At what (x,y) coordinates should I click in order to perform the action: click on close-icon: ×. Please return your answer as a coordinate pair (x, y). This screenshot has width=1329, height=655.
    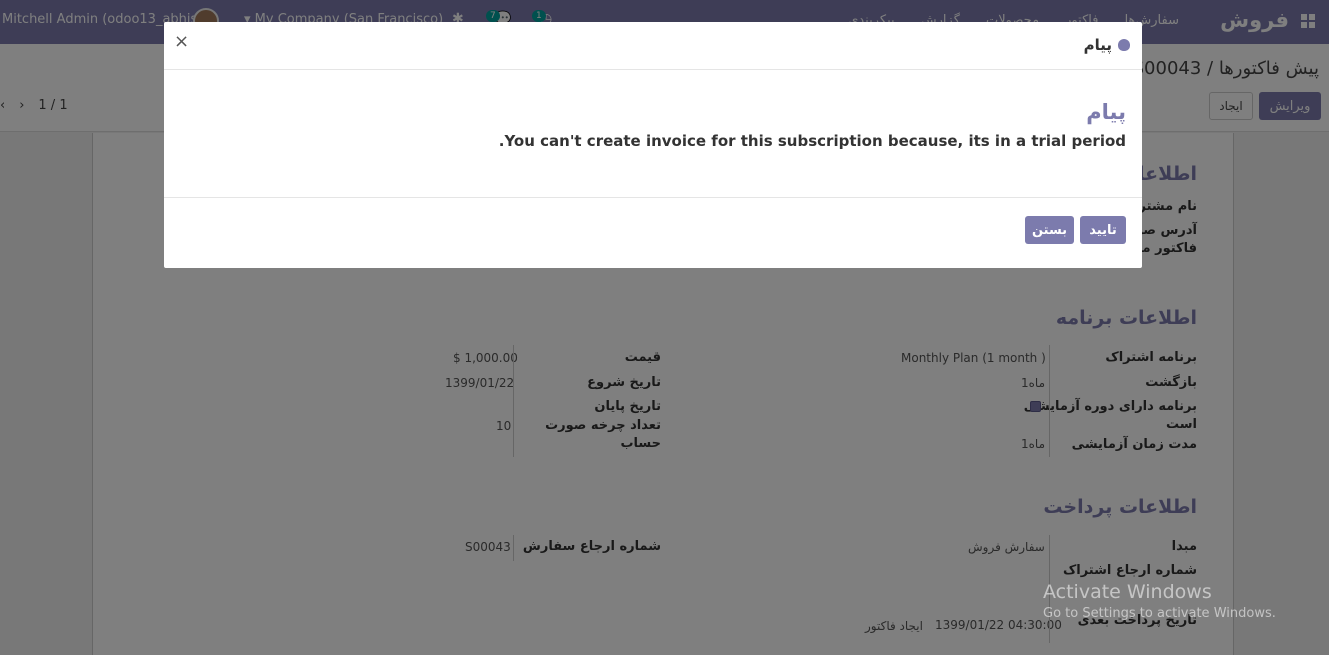
    Looking at the image, I should click on (181, 41).